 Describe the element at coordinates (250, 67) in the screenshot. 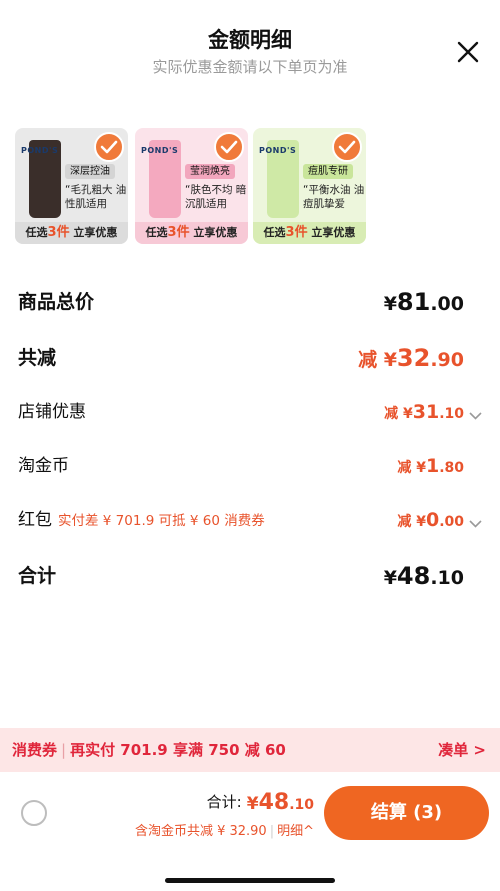

I see `page-subtitle: 实际优惠金额请以下单页为准` at that location.